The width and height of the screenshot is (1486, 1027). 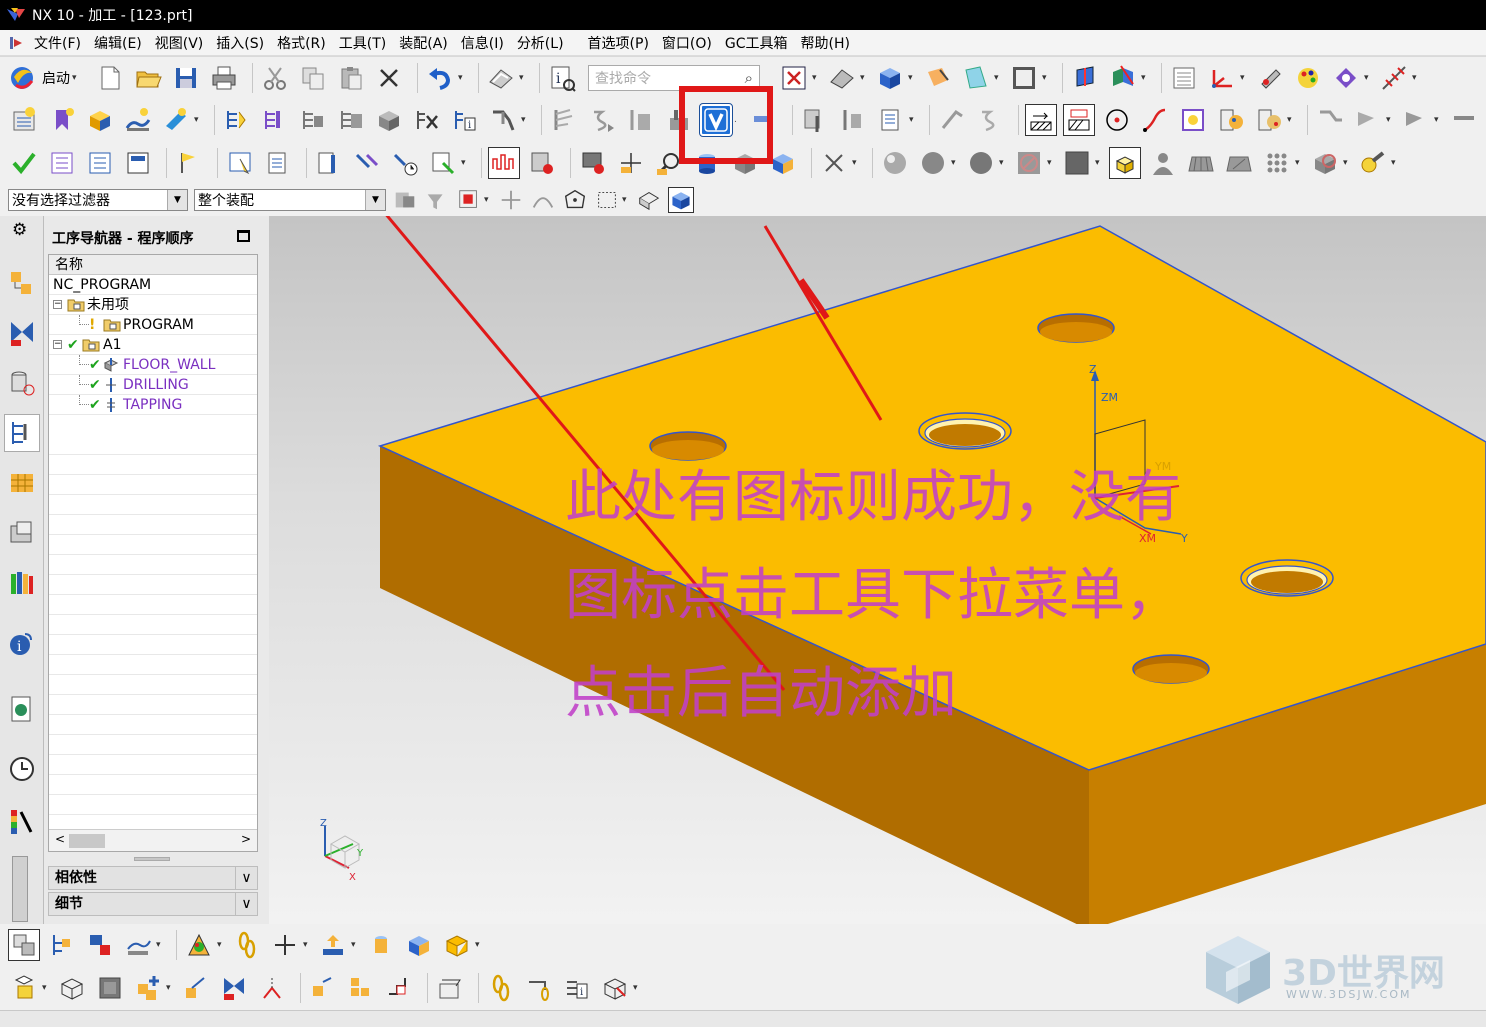 What do you see at coordinates (933, 163) in the screenshot?
I see `dark-sphere-icon` at bounding box center [933, 163].